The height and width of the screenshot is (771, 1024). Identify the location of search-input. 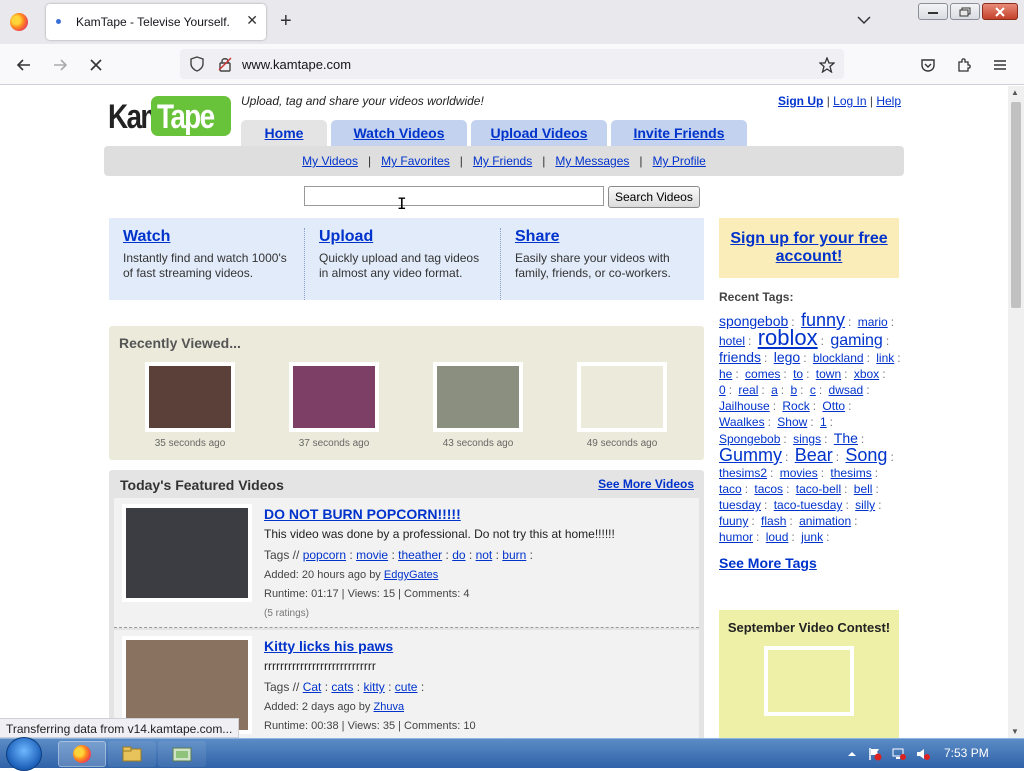
(454, 196).